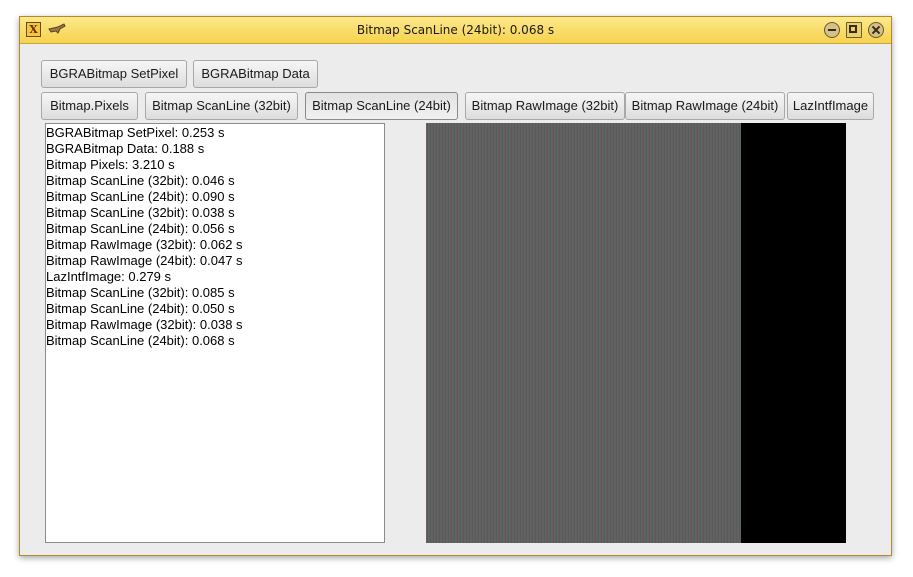  I want to click on bitmap-rawimage-24bit-button: Bitmap RawImage (24bit), so click(705, 106).